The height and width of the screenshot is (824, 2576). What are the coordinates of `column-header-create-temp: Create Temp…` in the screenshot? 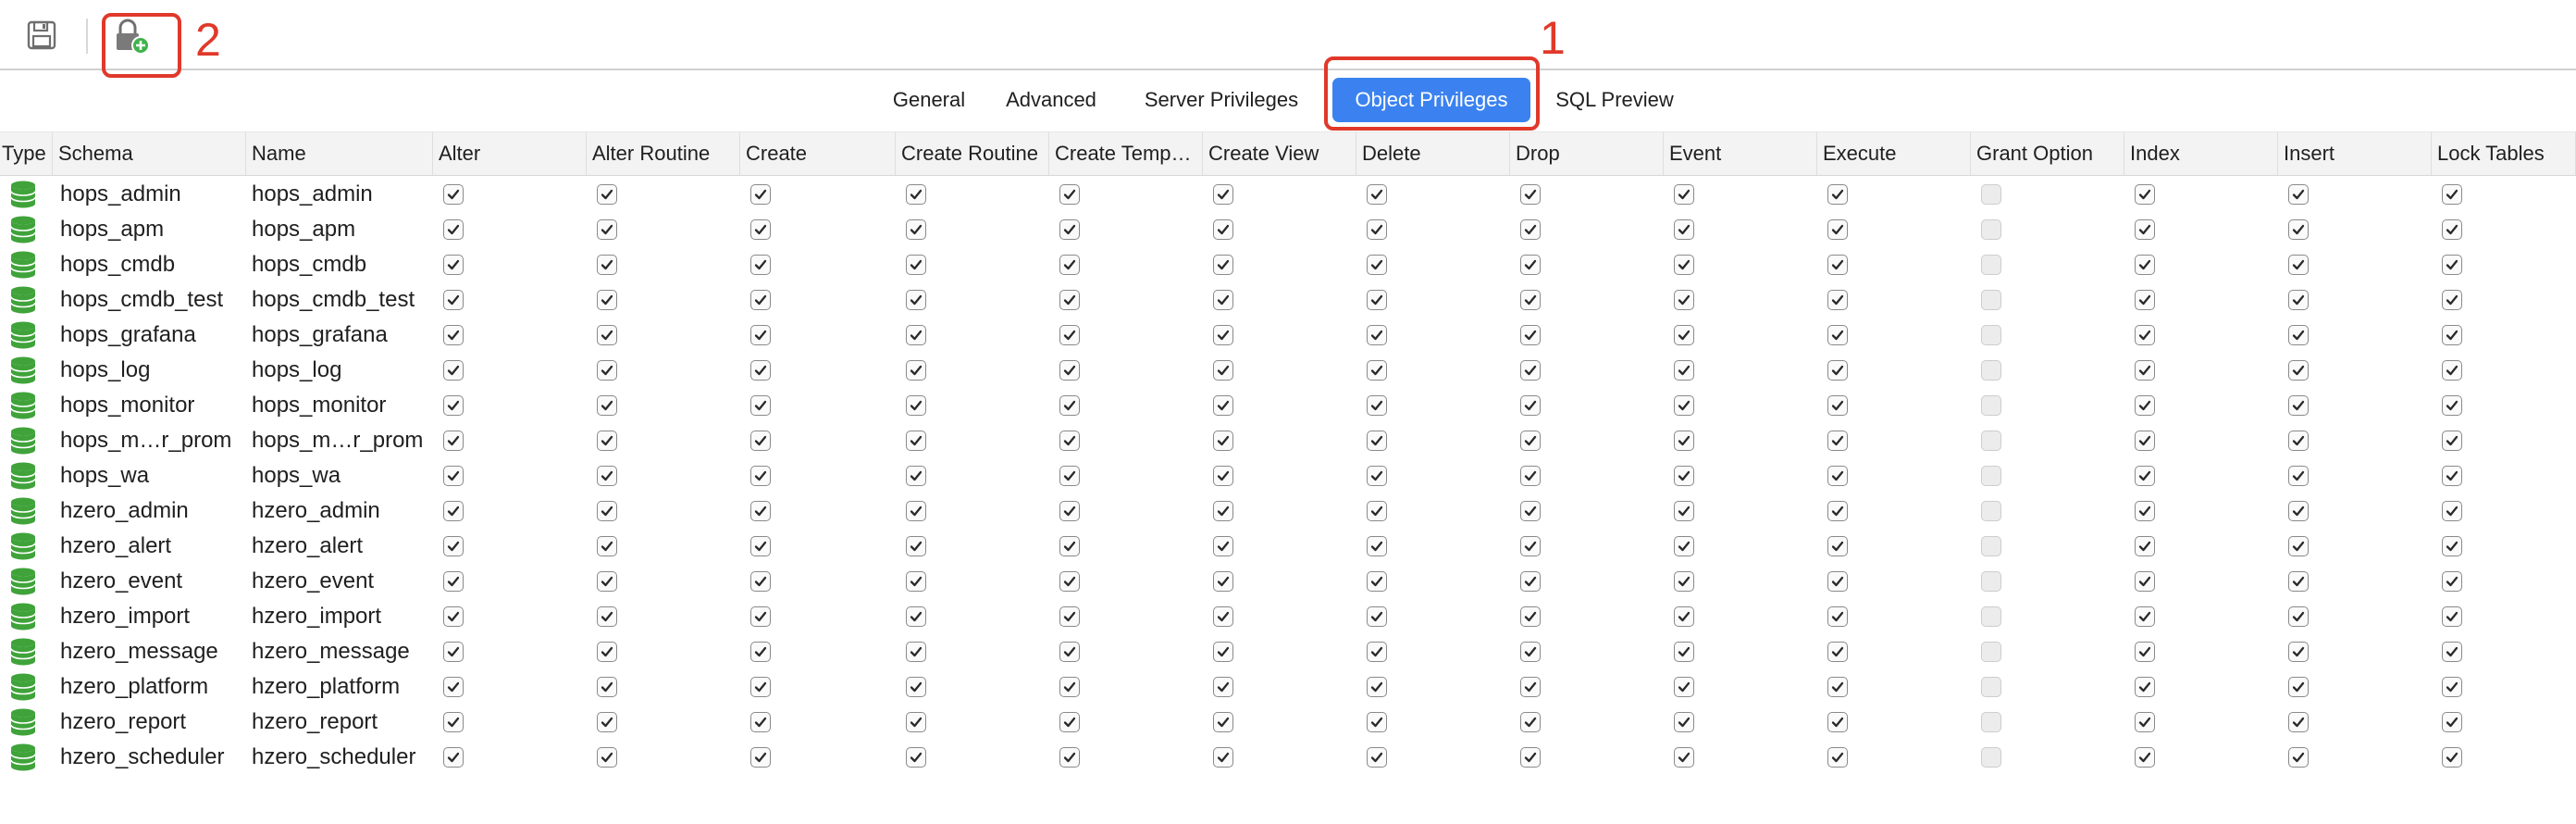 It's located at (1126, 154).